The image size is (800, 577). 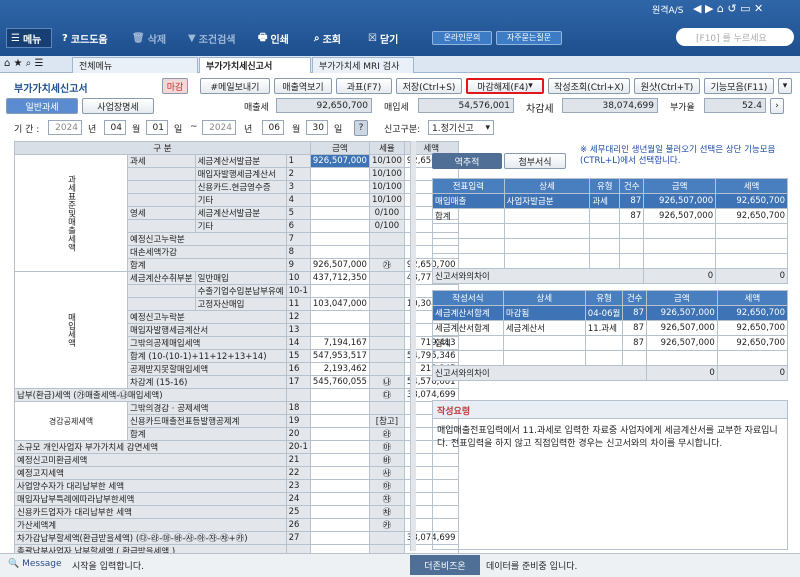 I want to click on report-type-label: 신고구분:, so click(x=402, y=130).